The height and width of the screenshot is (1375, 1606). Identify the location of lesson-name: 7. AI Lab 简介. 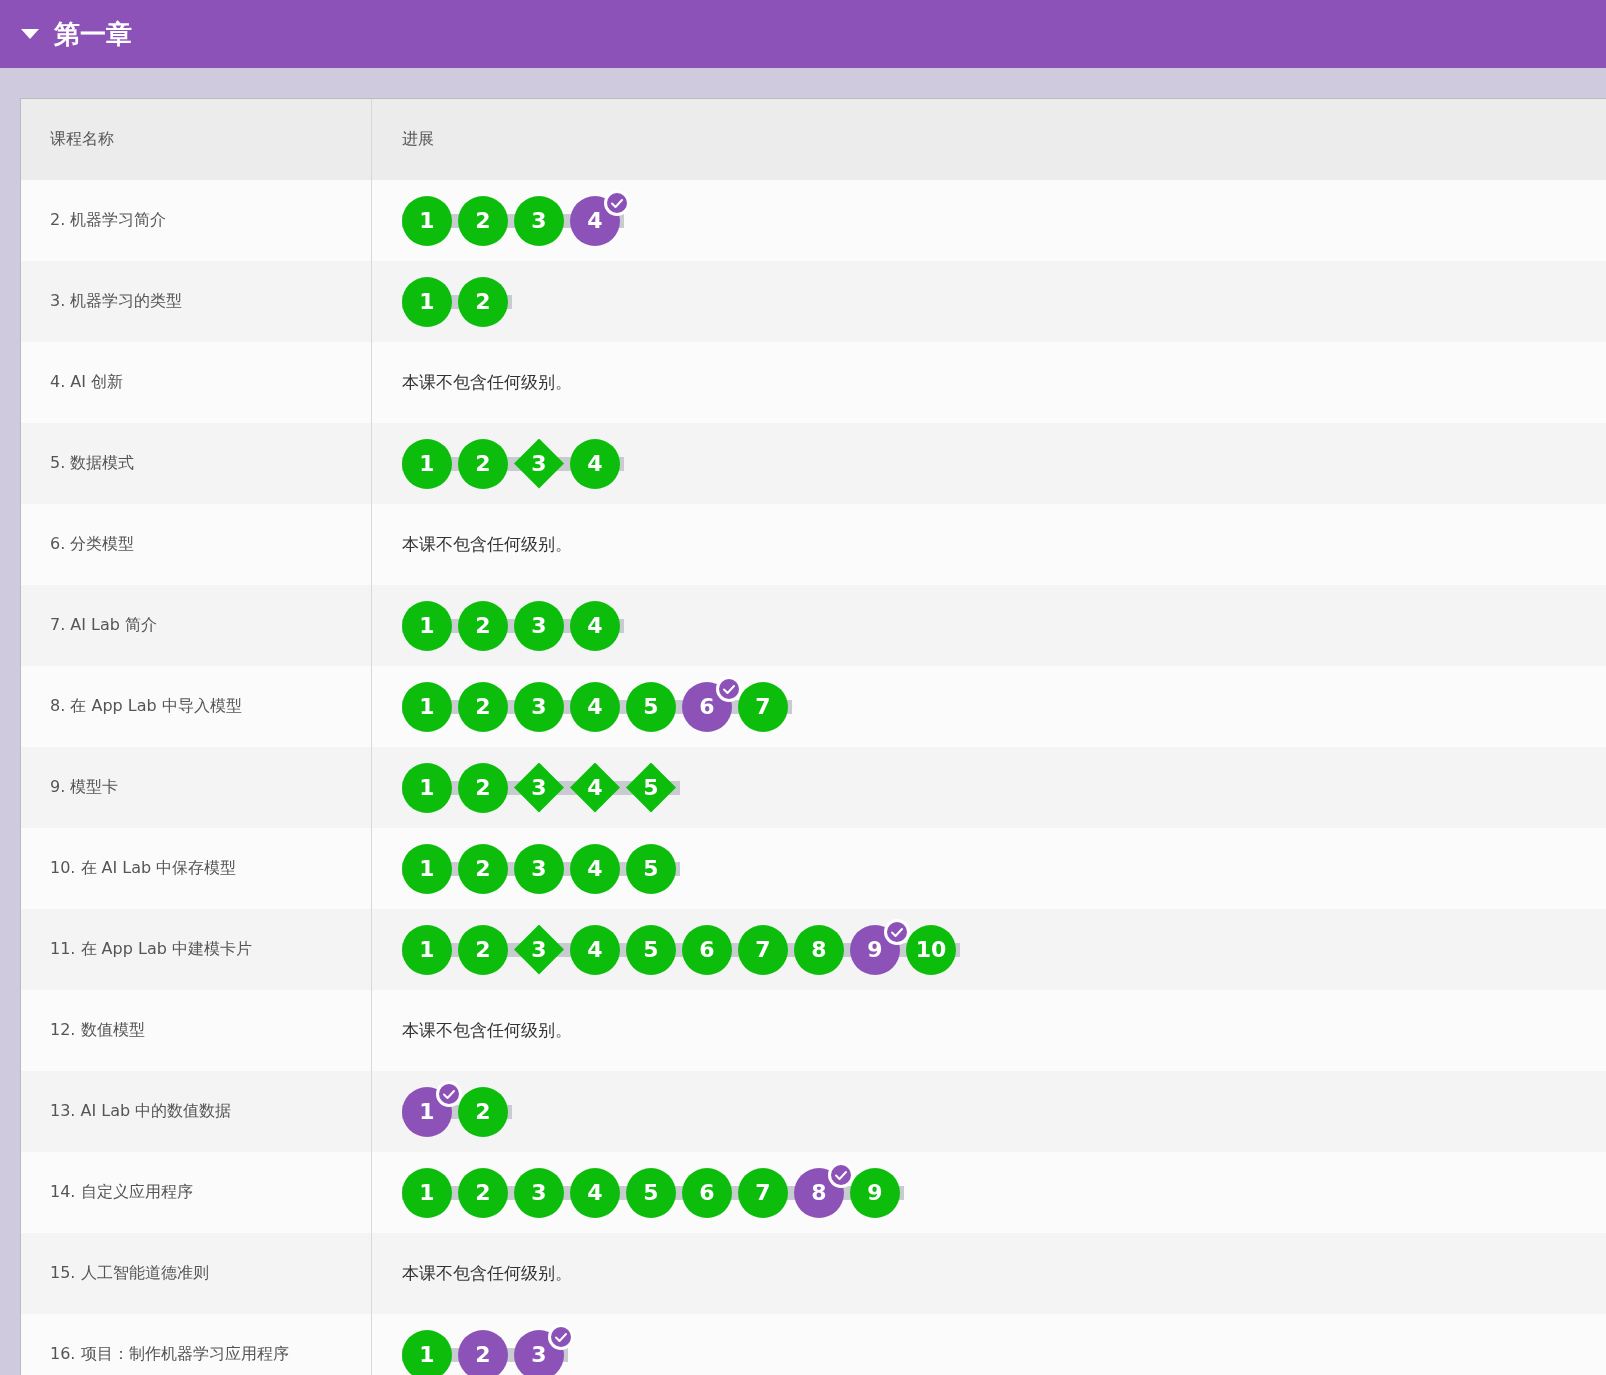
(104, 625).